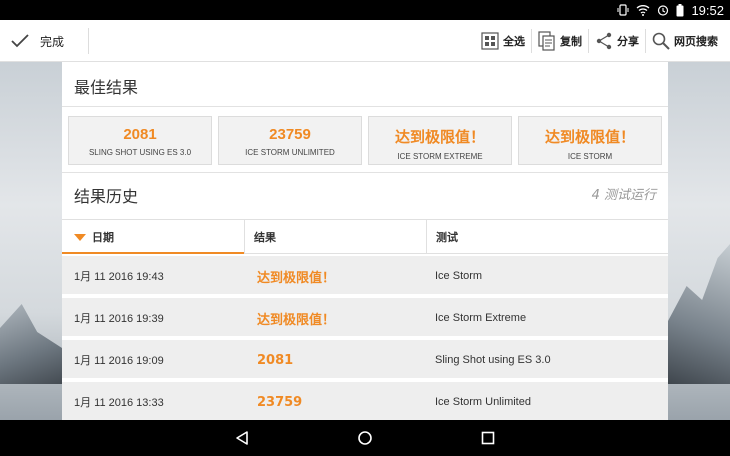 This screenshot has height=456, width=730. I want to click on best-results-title: 最佳结果, so click(106, 87).